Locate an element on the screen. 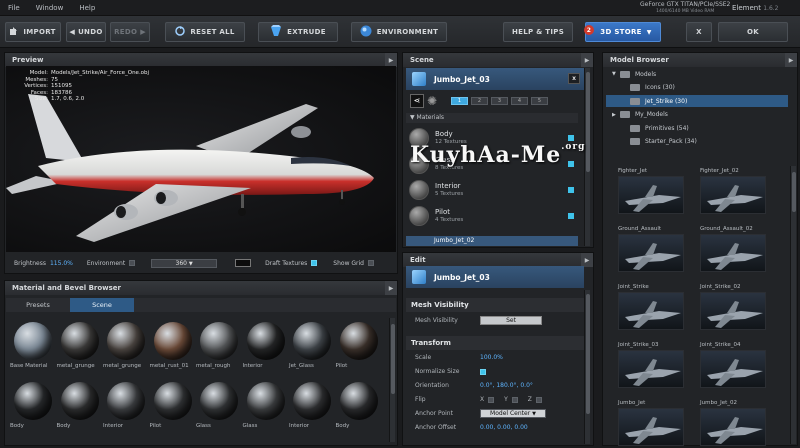 This screenshot has width=800, height=448. lod-5: 5 is located at coordinates (539, 101).